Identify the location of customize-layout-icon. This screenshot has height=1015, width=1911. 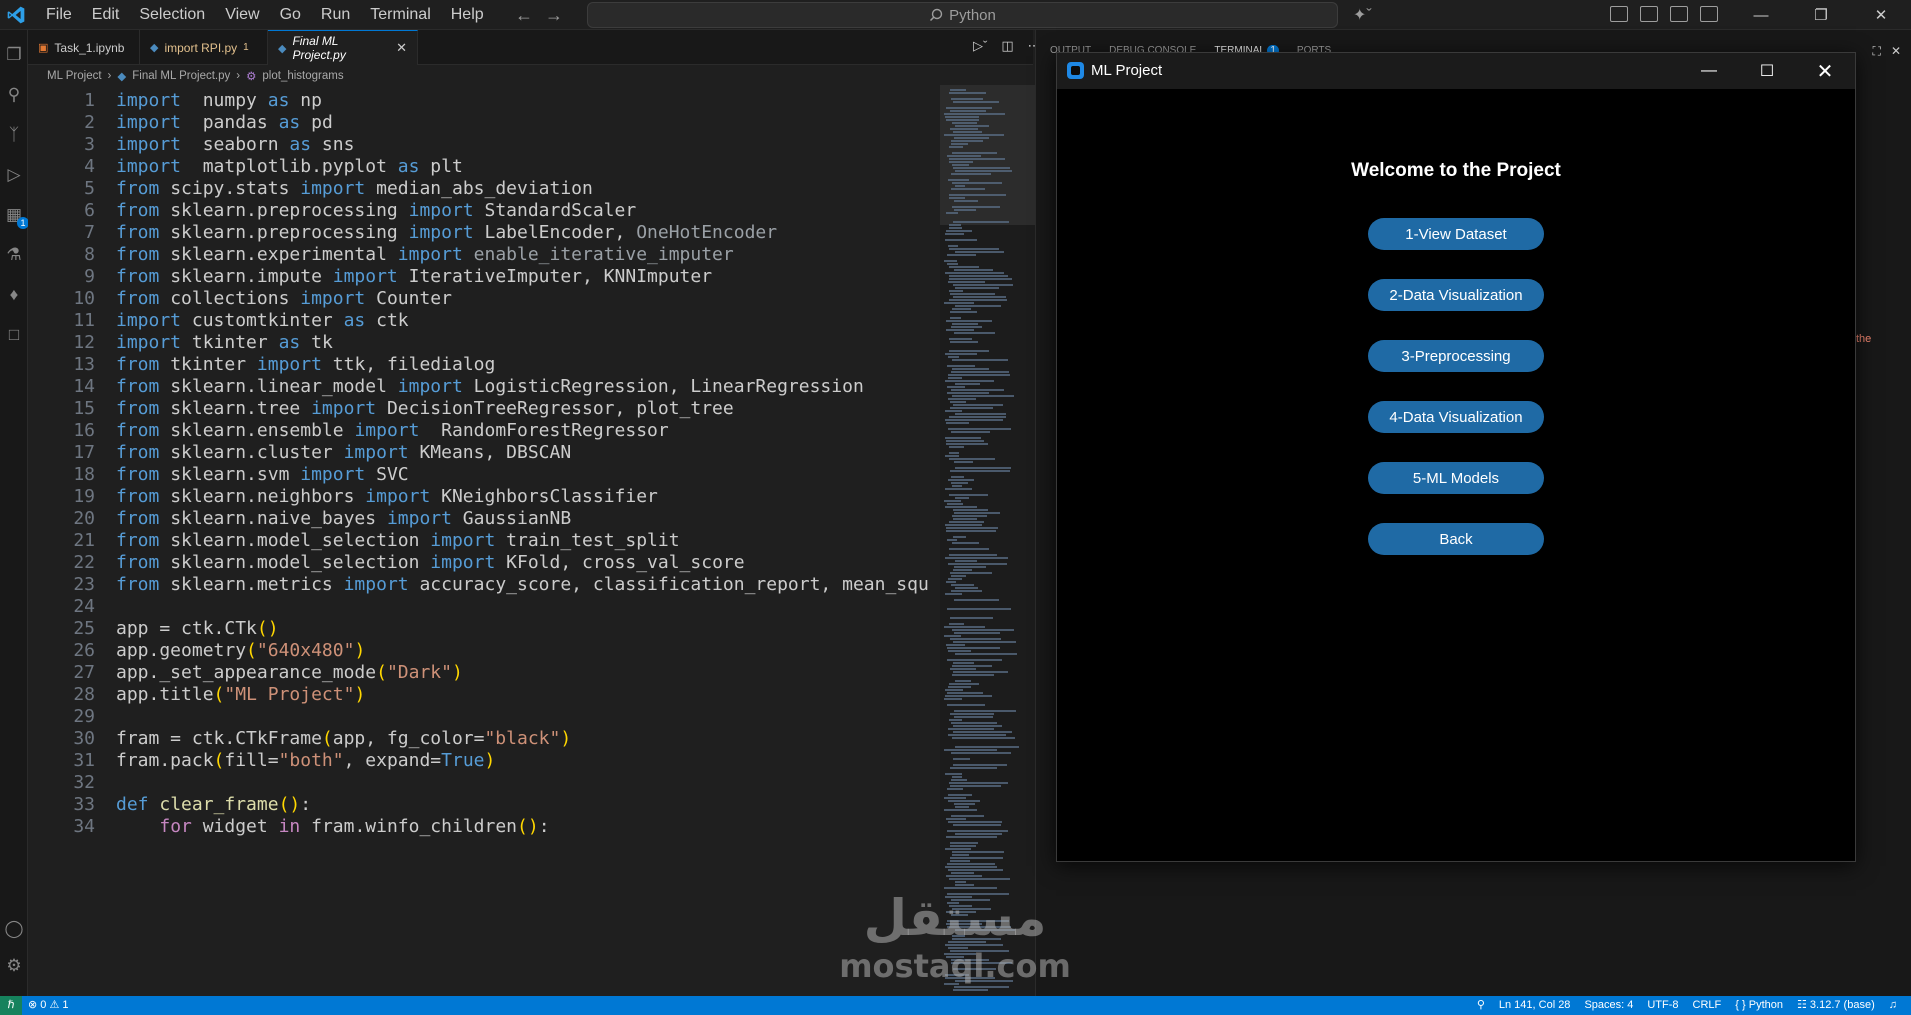
(1619, 14).